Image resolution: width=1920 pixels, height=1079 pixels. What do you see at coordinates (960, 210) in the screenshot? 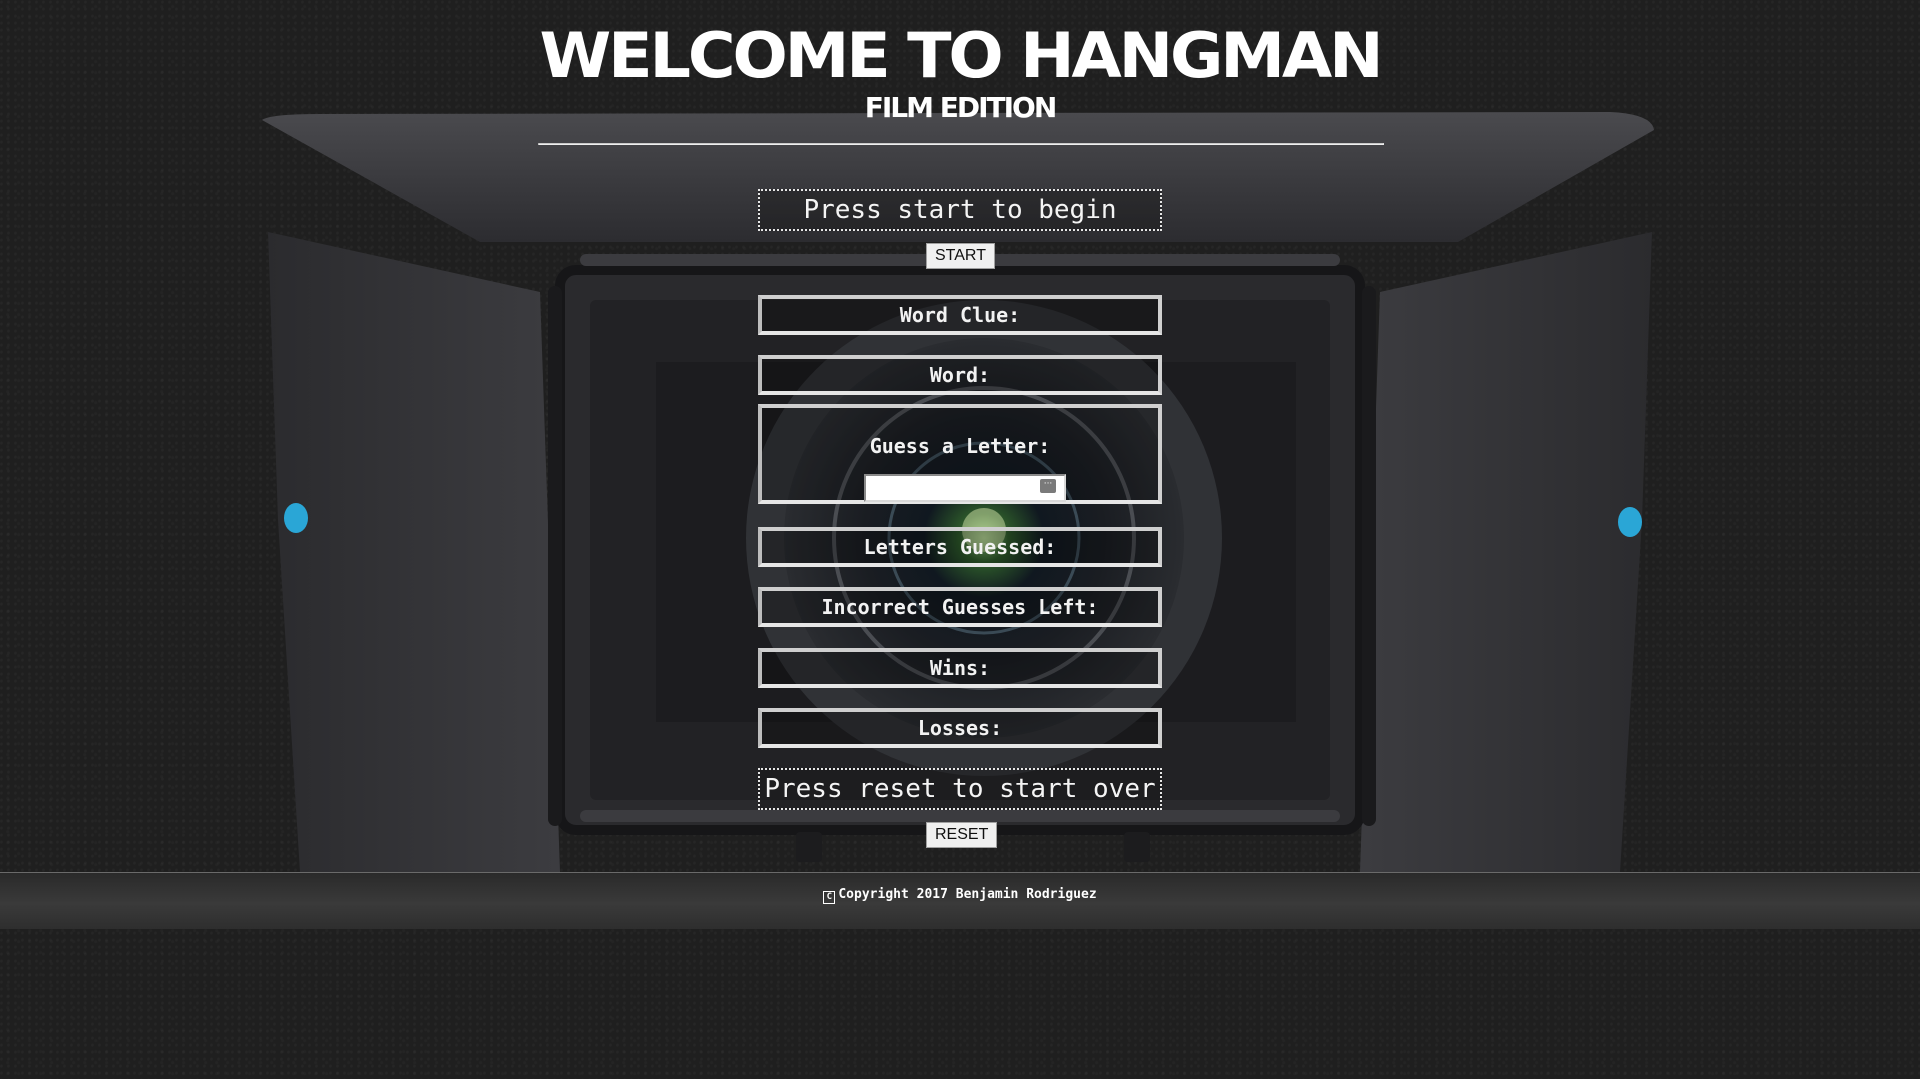
I see `start-prompt: Press start to begin` at bounding box center [960, 210].